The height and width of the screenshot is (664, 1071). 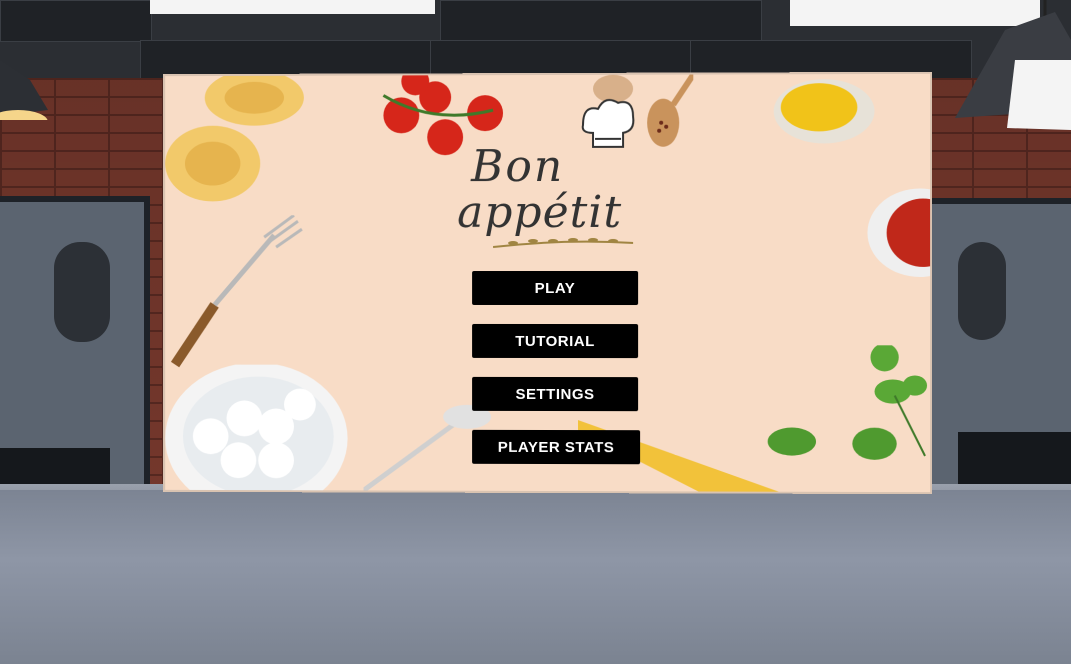 What do you see at coordinates (556, 447) in the screenshot?
I see `player-stats-button: PLAYER STATS` at bounding box center [556, 447].